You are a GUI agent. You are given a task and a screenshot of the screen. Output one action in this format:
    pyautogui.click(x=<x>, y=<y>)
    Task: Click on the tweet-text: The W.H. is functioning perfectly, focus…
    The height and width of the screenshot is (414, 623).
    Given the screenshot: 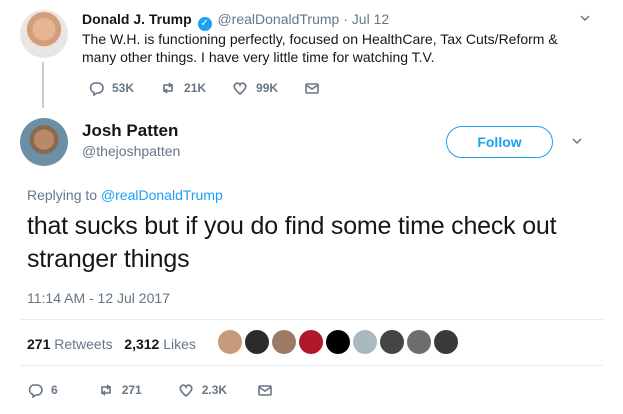 What is the action you would take?
    pyautogui.click(x=320, y=48)
    